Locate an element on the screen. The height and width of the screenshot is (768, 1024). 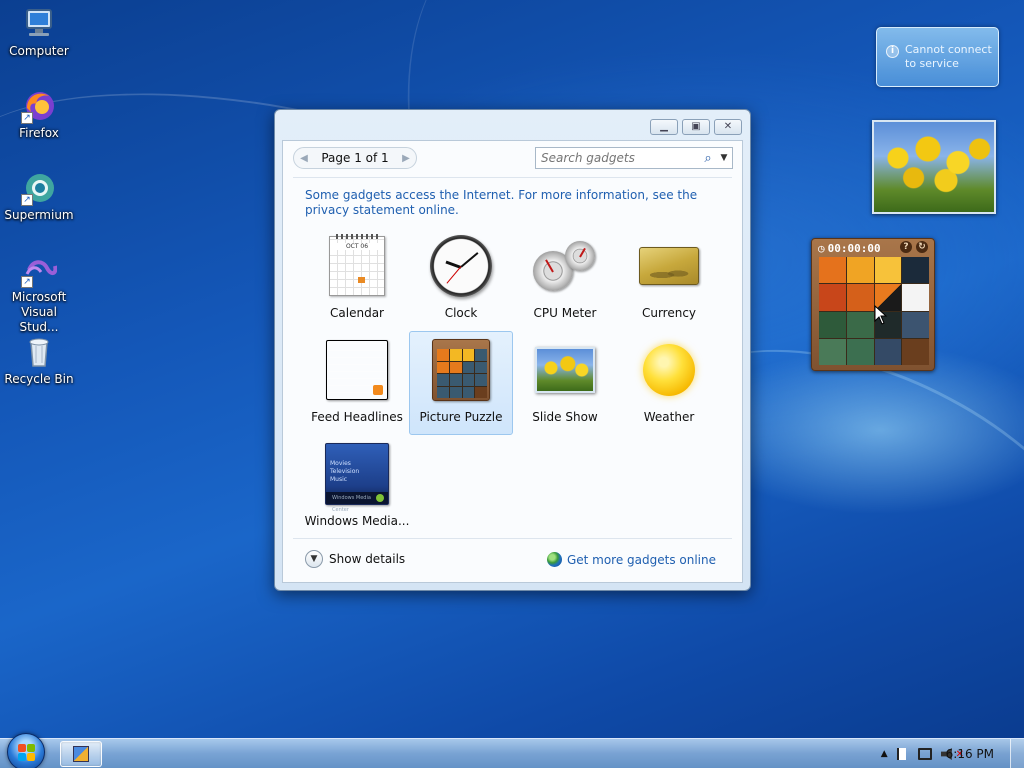
picture-puzzle-gadget: ◷ 00:00:00 ? ↻ is located at coordinates (873, 304).